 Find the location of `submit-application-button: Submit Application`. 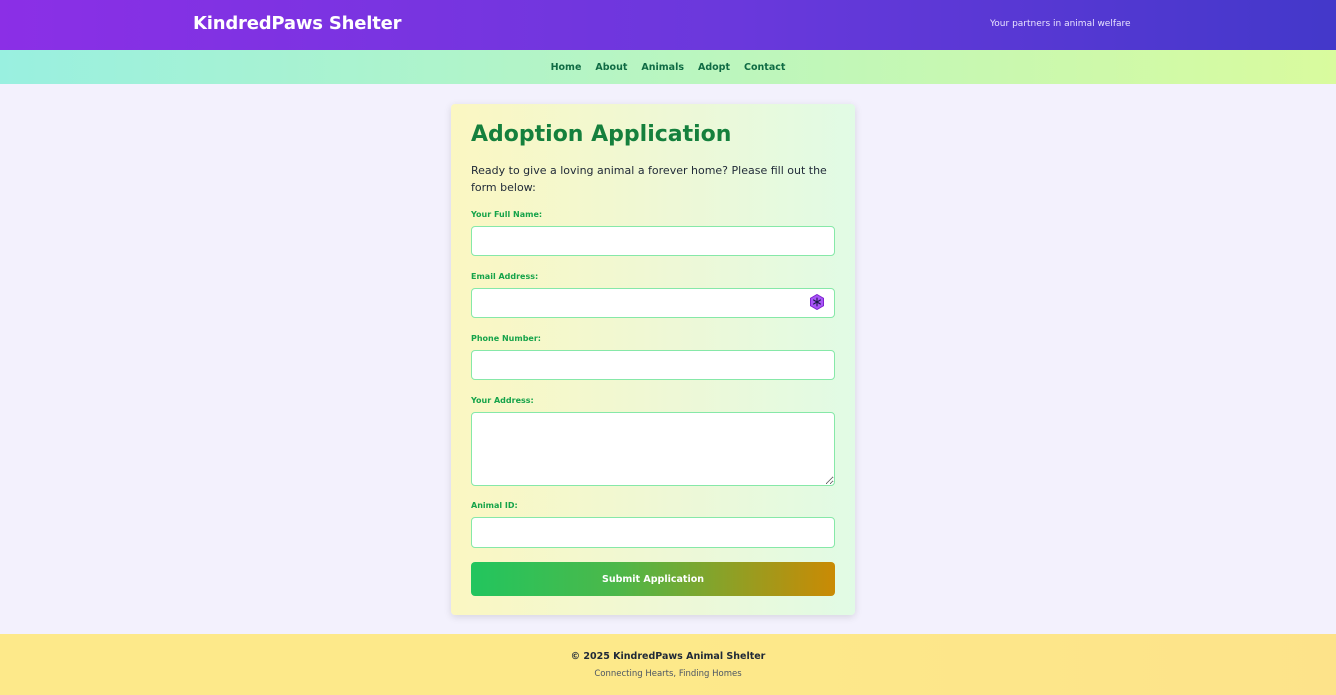

submit-application-button: Submit Application is located at coordinates (653, 579).